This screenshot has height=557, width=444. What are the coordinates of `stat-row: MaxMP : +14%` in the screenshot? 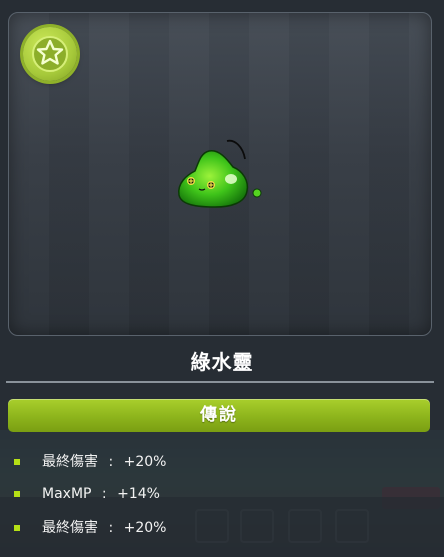 It's located at (87, 494).